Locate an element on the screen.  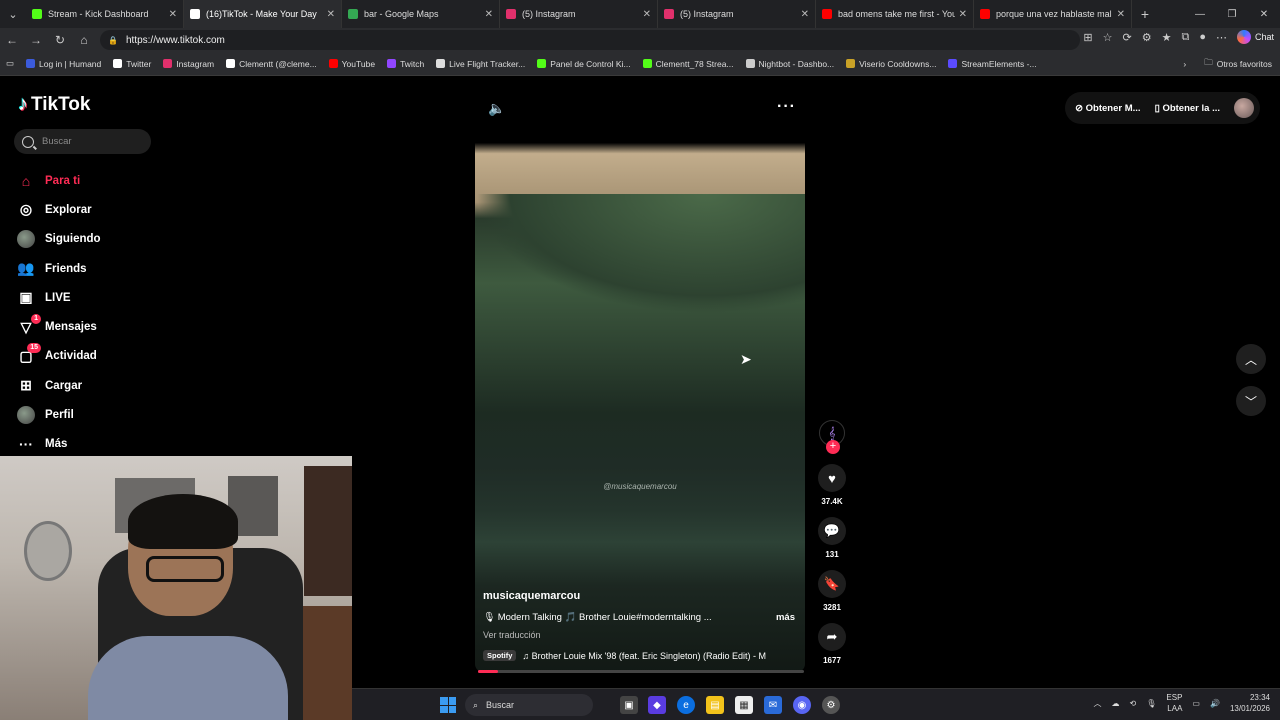
translate-link: Ver traducción is located at coordinates (639, 635).